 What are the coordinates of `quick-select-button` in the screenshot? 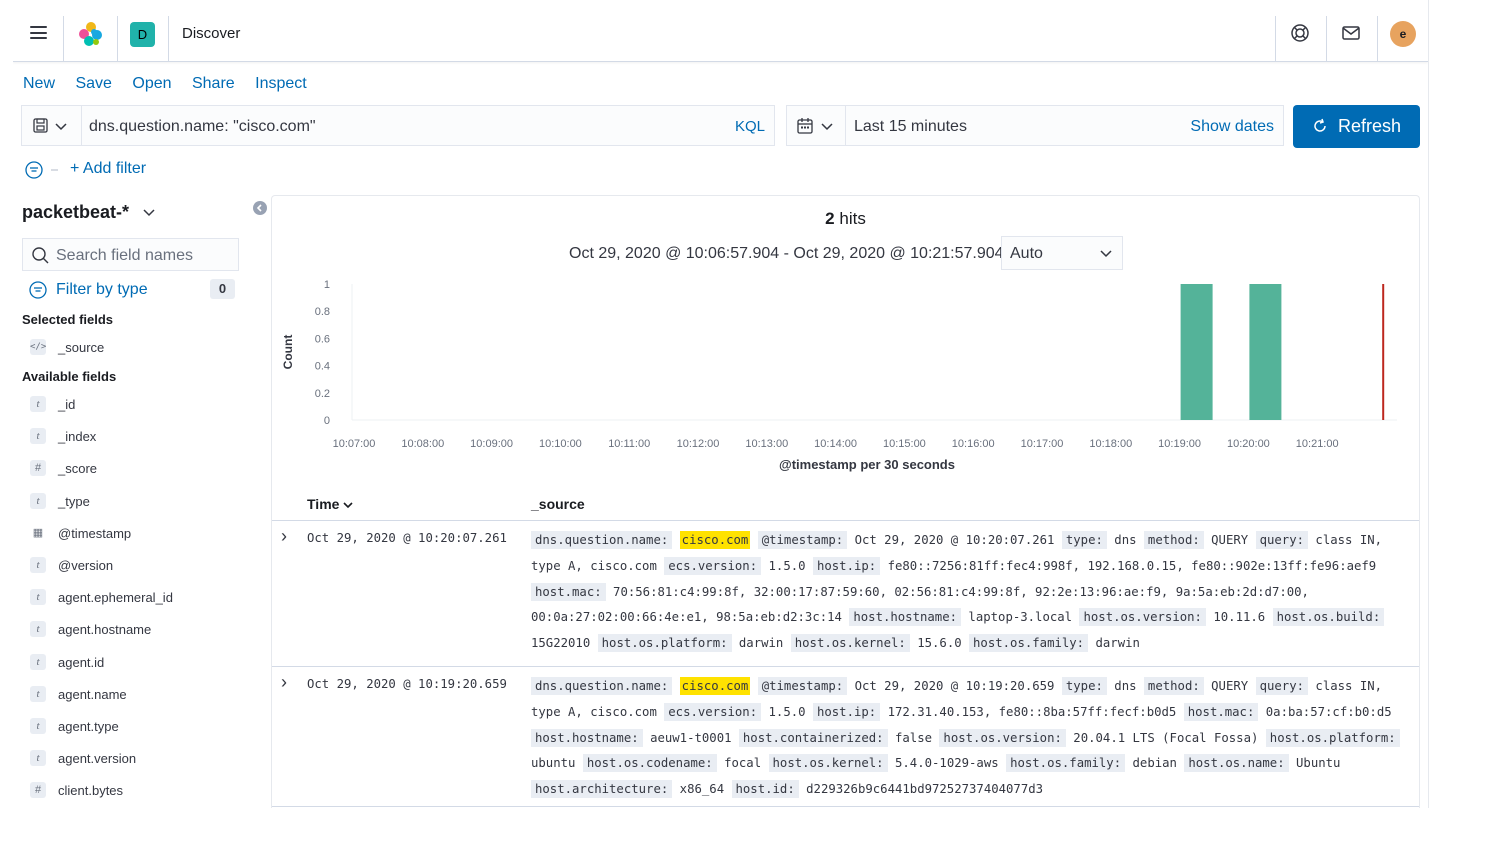 It's located at (816, 125).